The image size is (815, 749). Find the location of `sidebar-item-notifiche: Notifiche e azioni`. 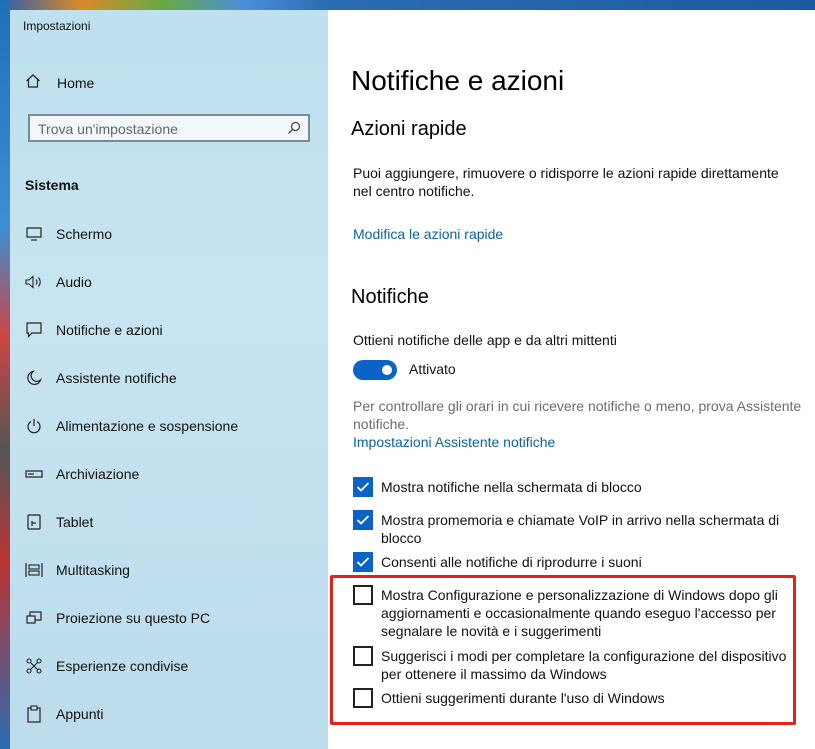

sidebar-item-notifiche: Notifiche e azioni is located at coordinates (94, 330).